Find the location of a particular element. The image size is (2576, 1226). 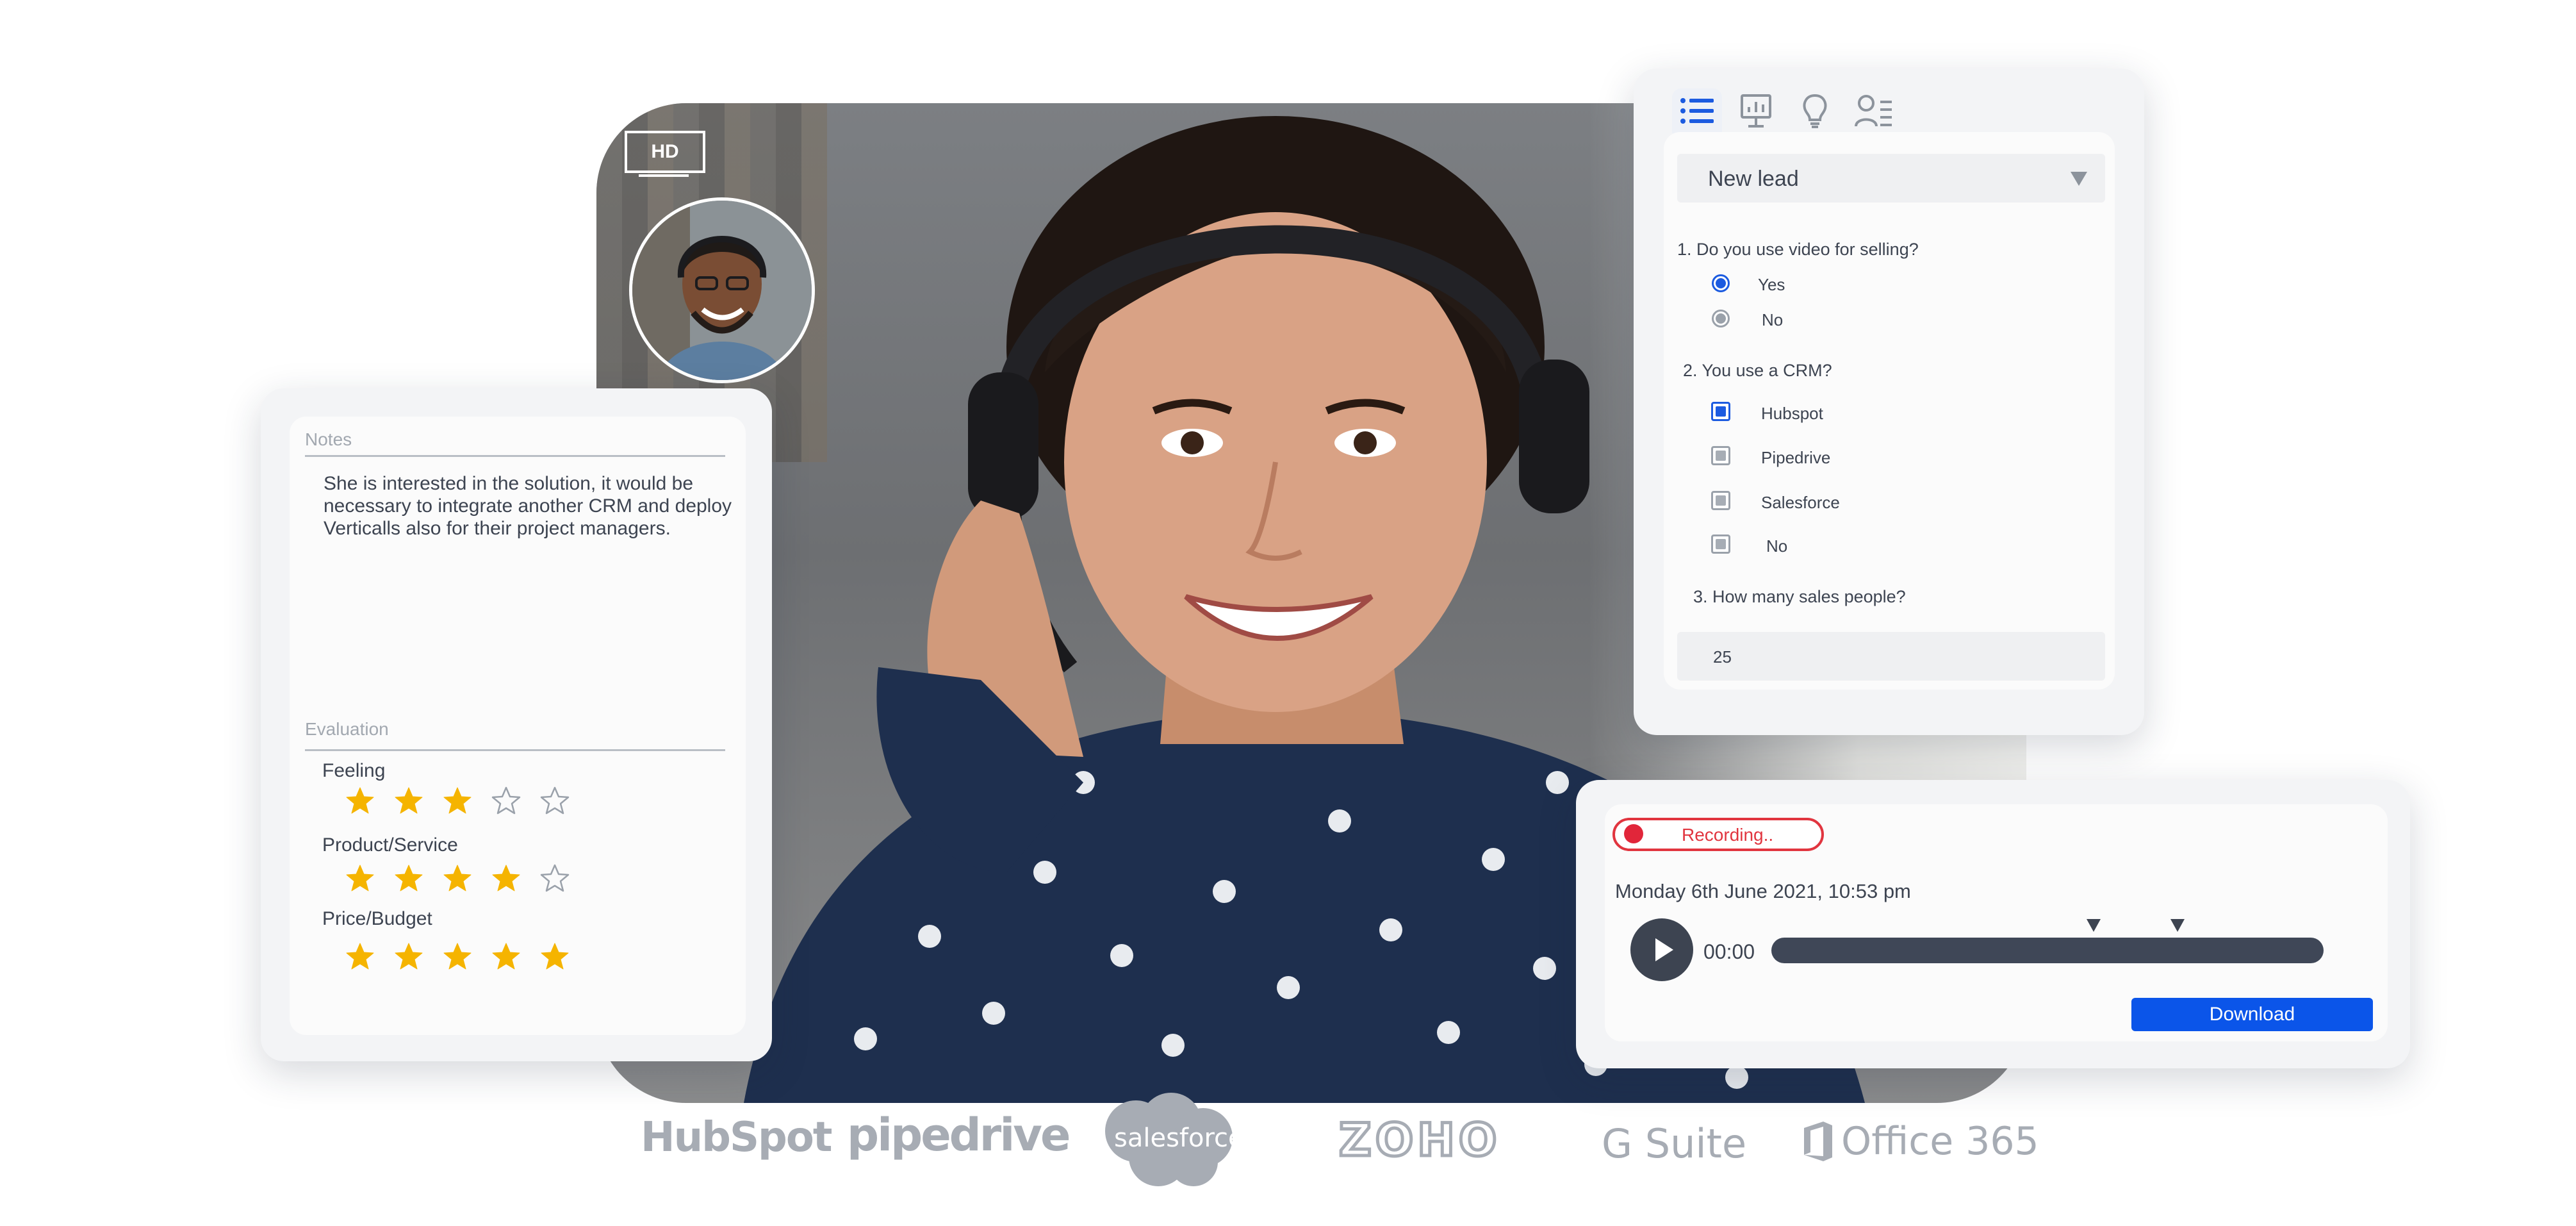

list-icon is located at coordinates (1697, 111).